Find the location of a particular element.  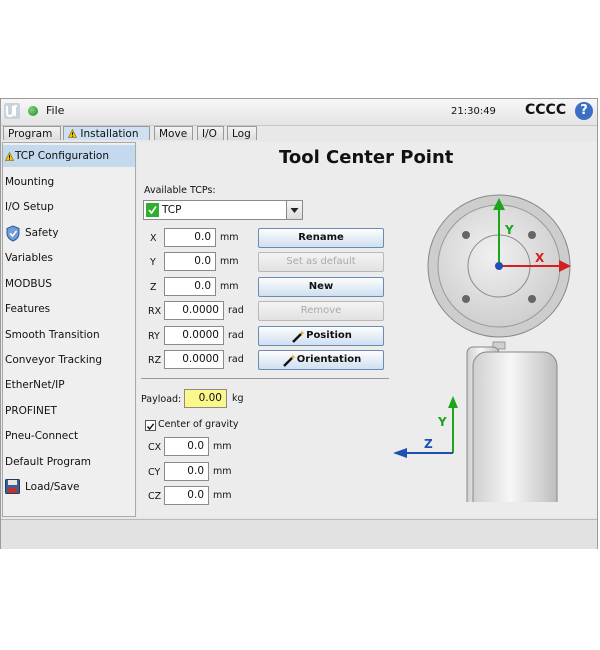

tab-installation: Installation is located at coordinates (106, 133).